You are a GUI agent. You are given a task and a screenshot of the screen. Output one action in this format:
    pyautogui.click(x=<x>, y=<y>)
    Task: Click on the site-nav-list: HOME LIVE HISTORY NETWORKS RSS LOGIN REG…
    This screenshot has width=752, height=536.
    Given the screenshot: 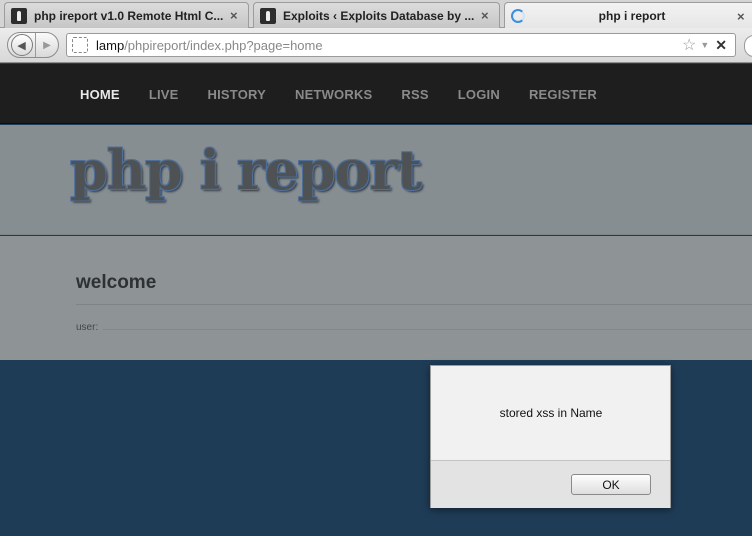 What is the action you would take?
    pyautogui.click(x=353, y=94)
    